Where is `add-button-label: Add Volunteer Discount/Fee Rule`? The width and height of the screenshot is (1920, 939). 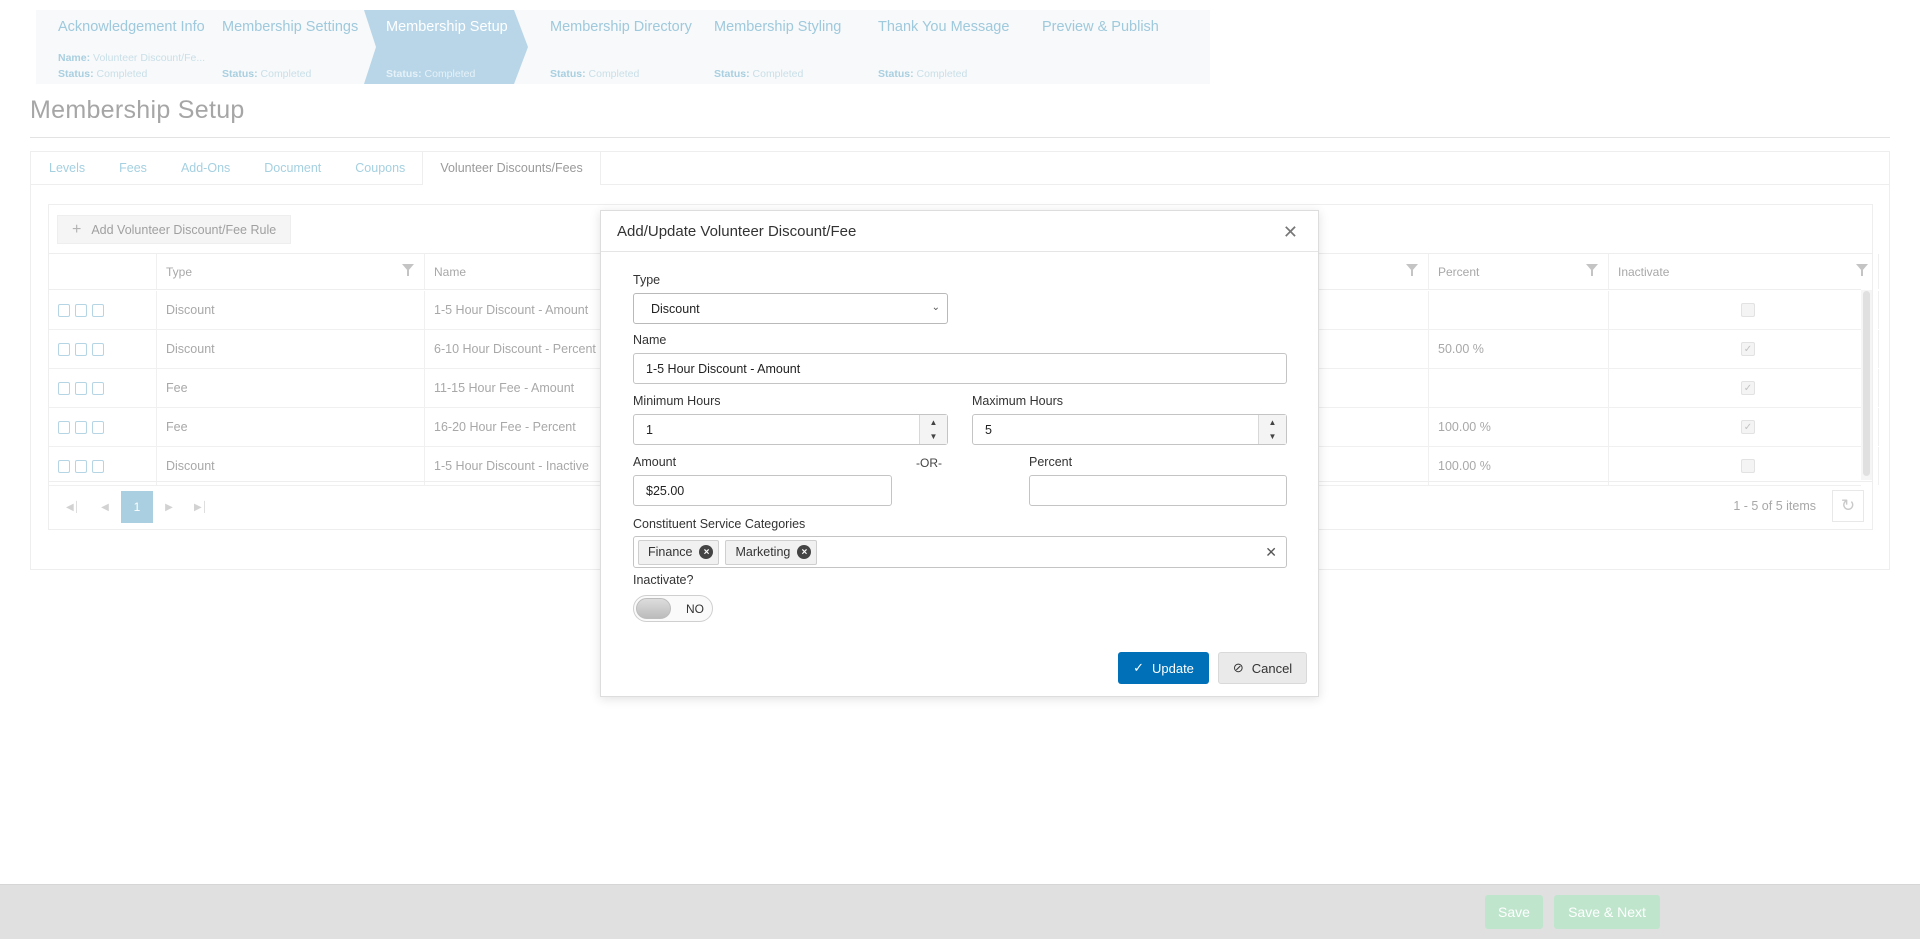 add-button-label: Add Volunteer Discount/Fee Rule is located at coordinates (184, 229).